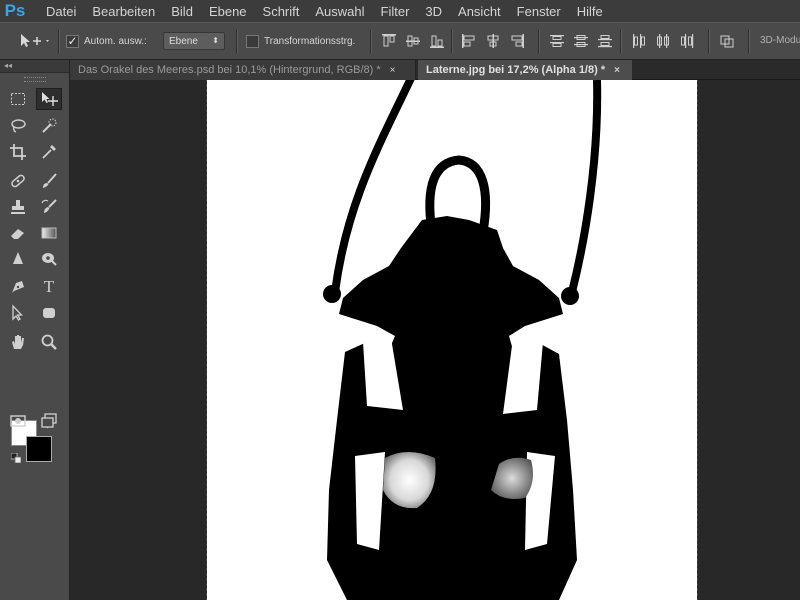 This screenshot has width=800, height=600. I want to click on 3d-mode-label: 3D-Modus:, so click(780, 40).